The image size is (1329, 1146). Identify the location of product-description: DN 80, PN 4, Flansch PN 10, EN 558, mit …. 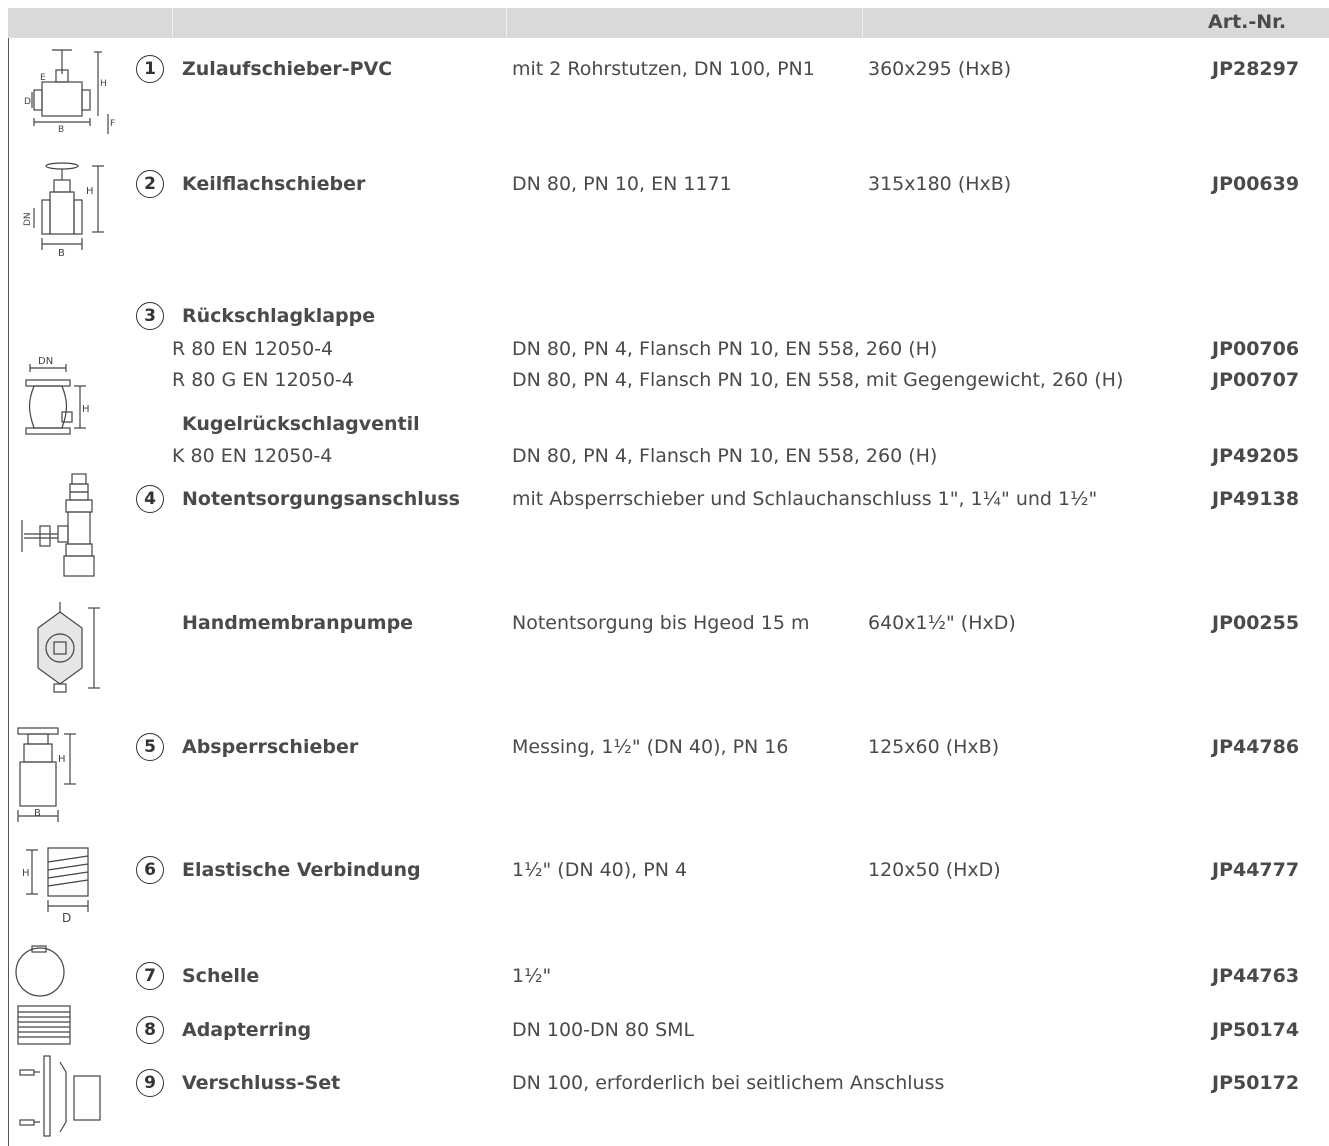
(818, 380).